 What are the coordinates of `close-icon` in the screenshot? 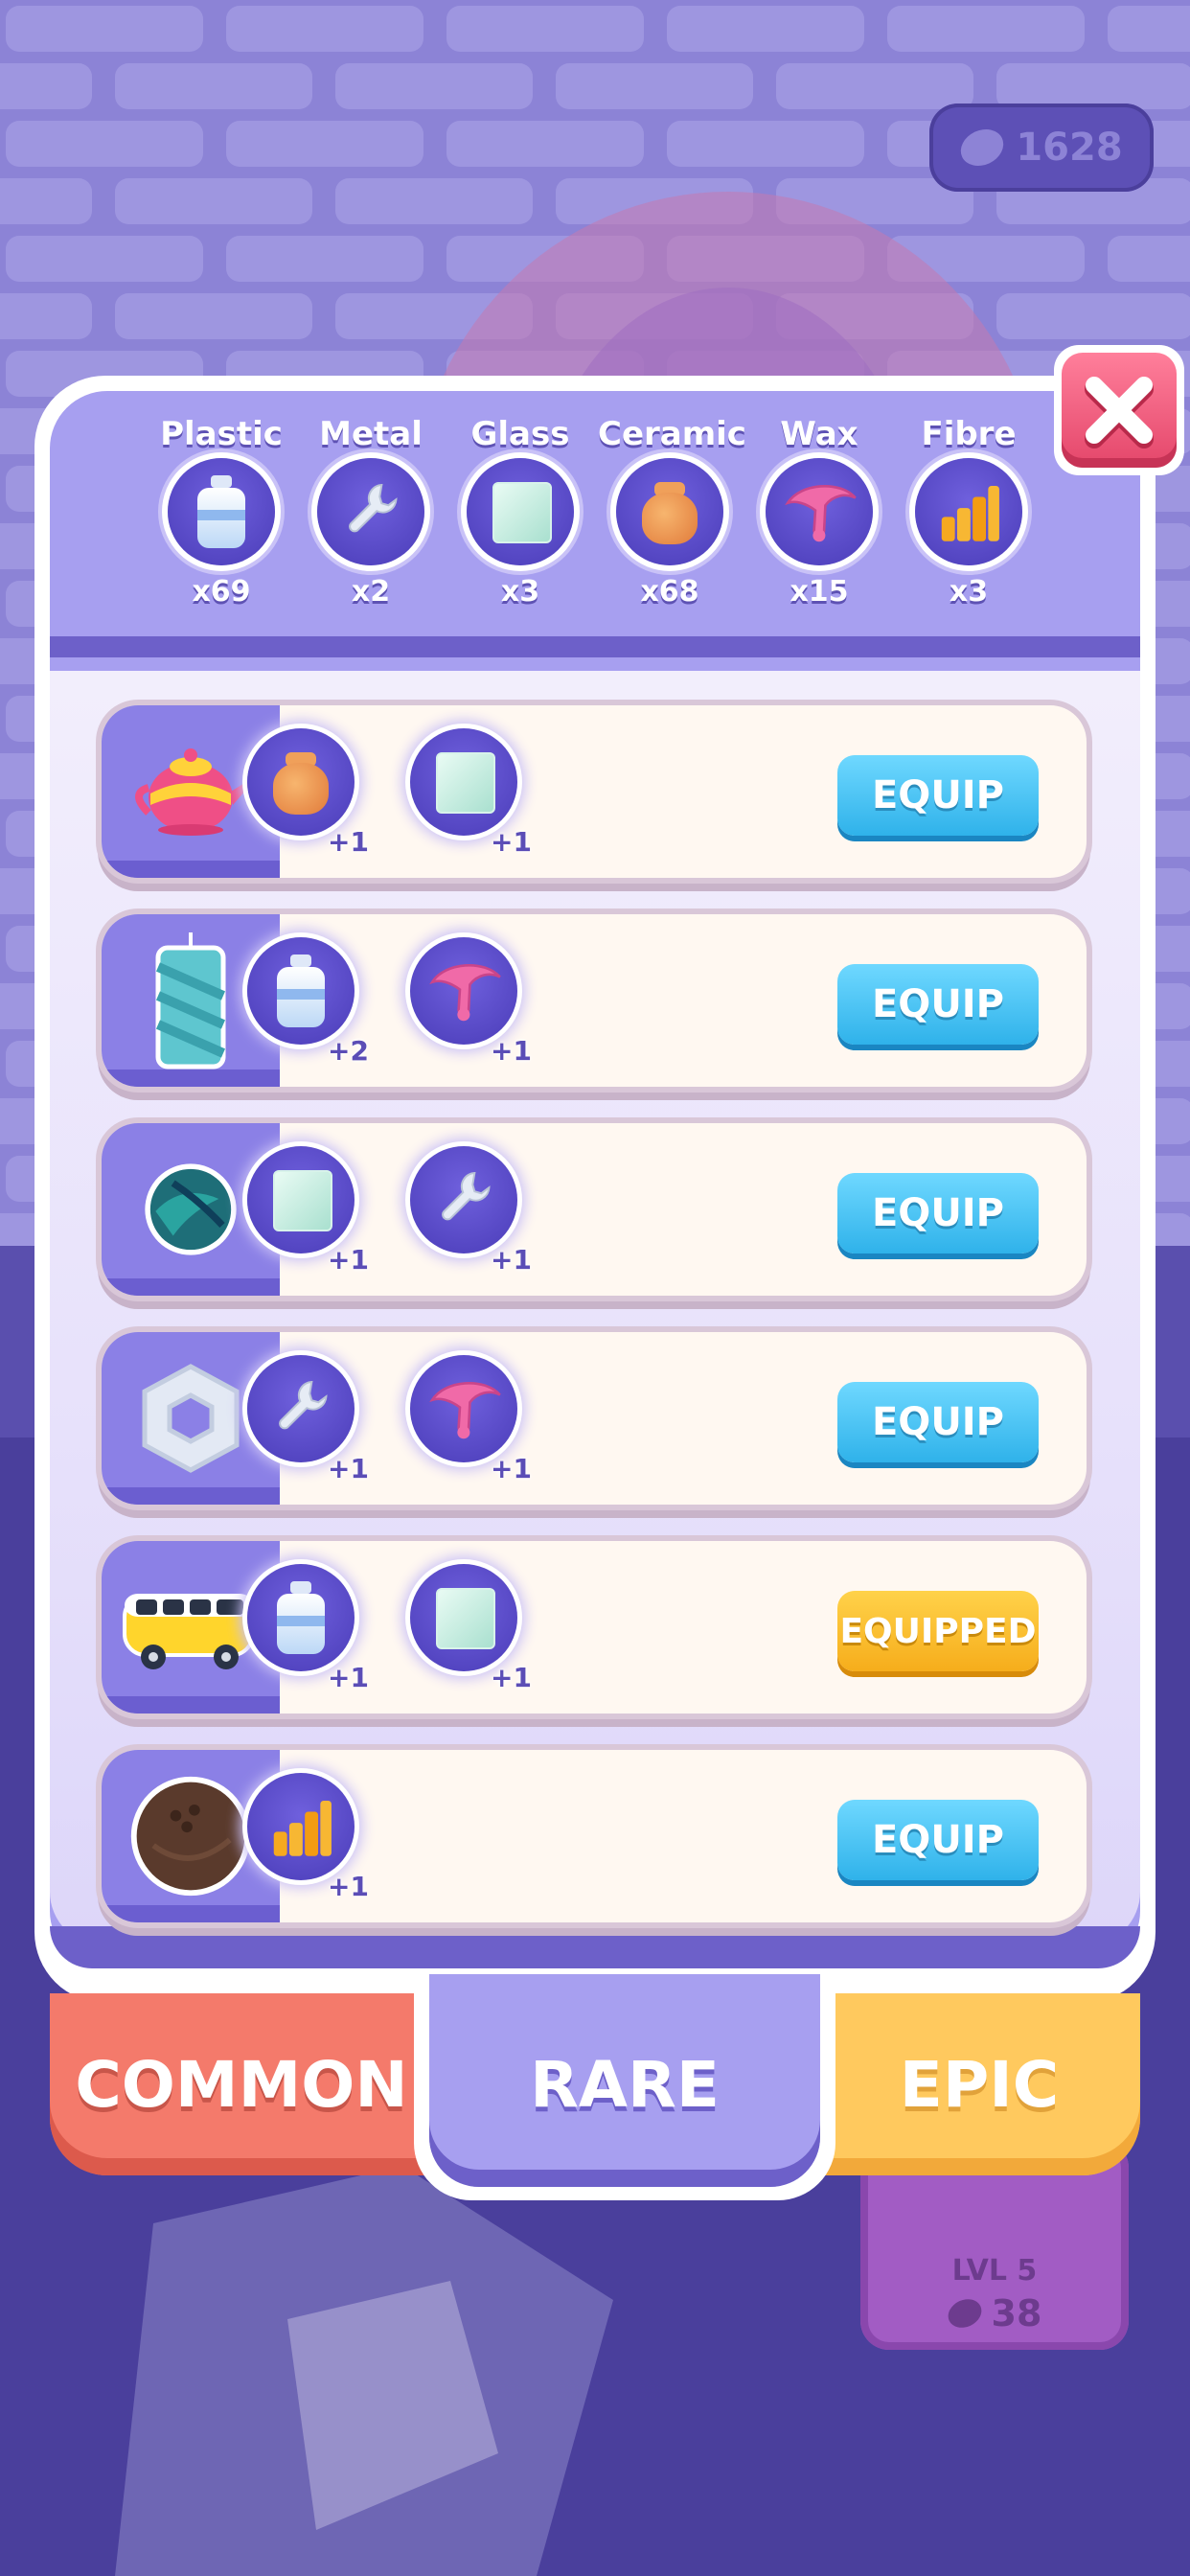 It's located at (1120, 412).